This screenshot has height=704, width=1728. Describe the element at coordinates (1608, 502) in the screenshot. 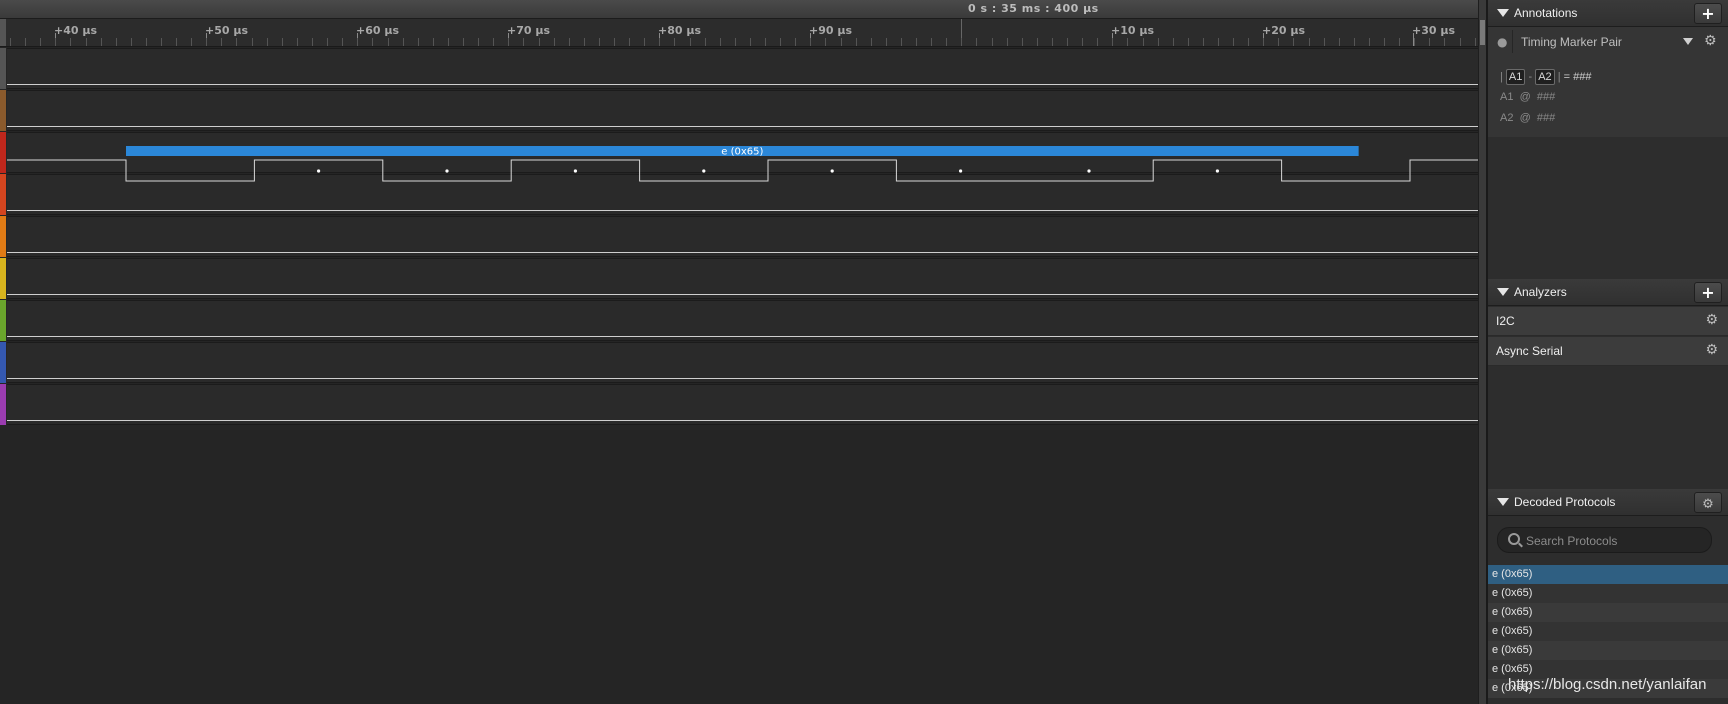

I see `decoded-protocols-header: Decoded Protocols ⚙` at that location.